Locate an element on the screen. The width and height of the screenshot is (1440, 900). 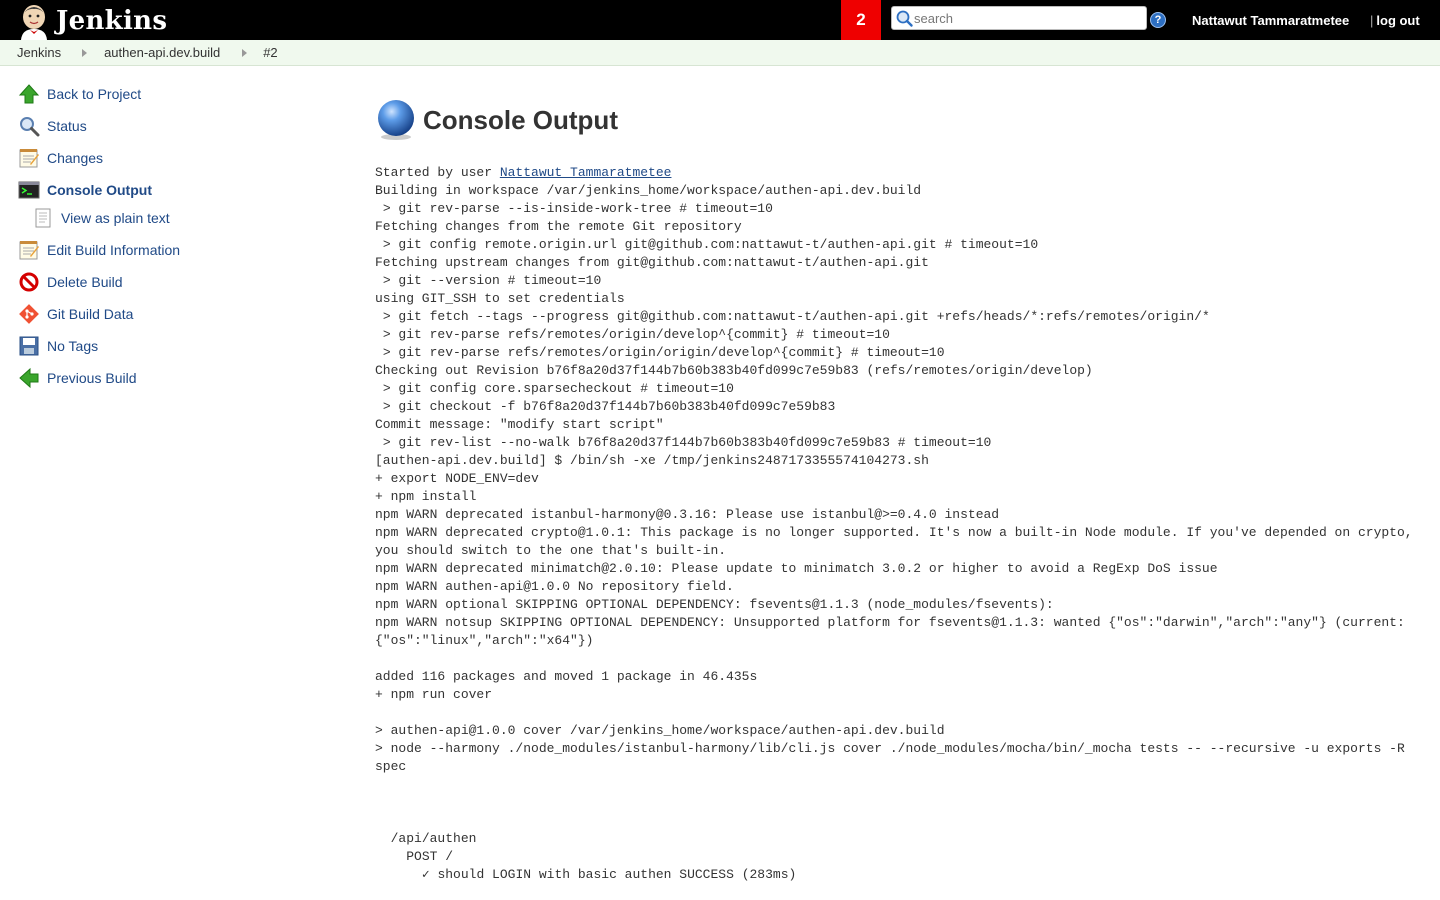
task-git-build-data: Git Build Data is located at coordinates (75, 314).